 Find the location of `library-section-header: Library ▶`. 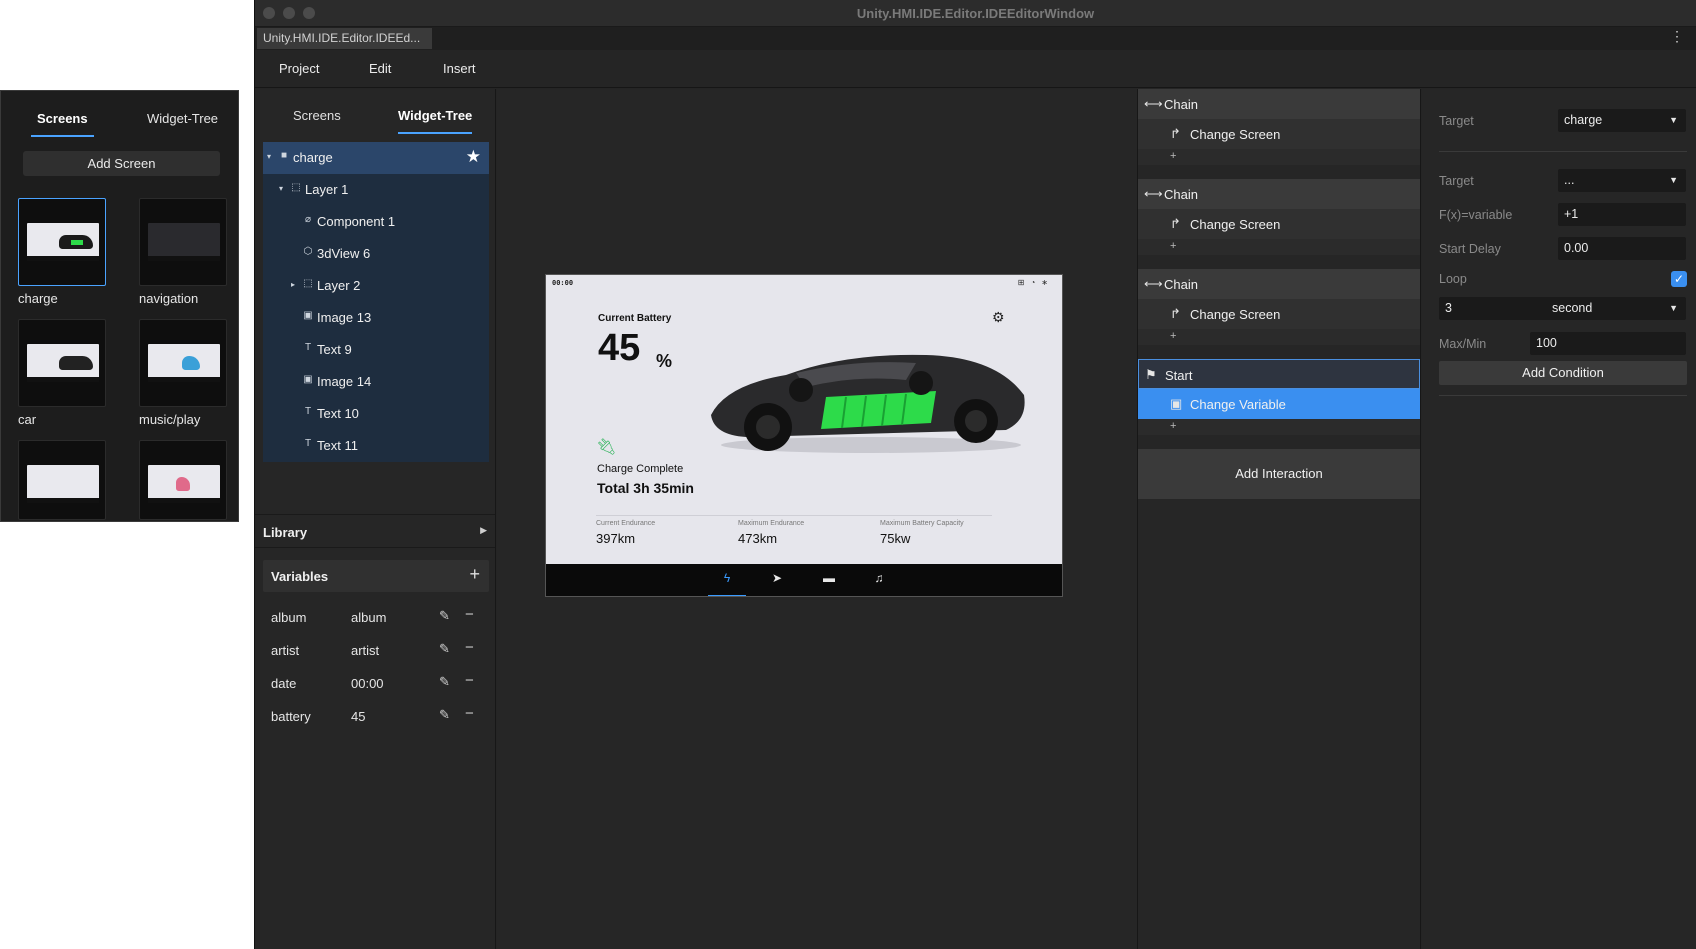

library-section-header: Library ▶ is located at coordinates (375, 531).